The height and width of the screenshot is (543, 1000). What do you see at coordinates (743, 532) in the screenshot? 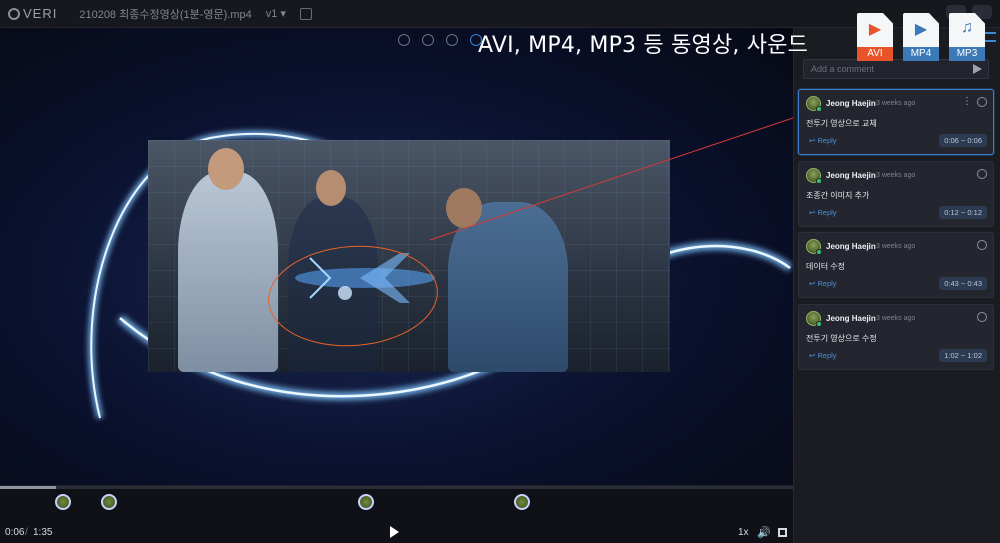
I see `speed-button: 1x` at bounding box center [743, 532].